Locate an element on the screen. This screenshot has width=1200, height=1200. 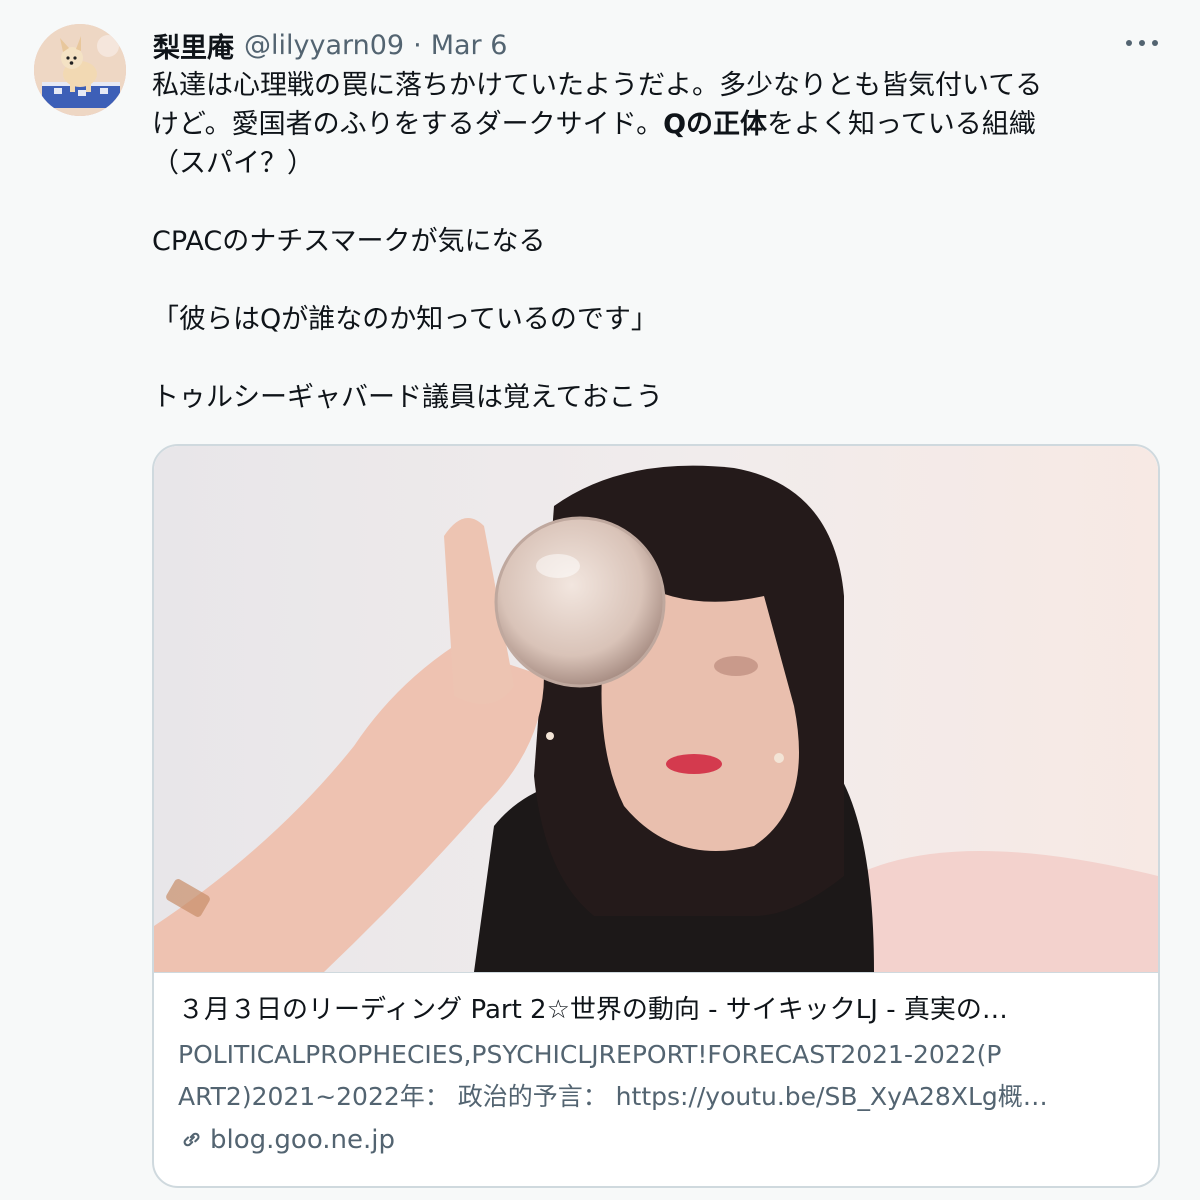
avatar is located at coordinates (80, 70).